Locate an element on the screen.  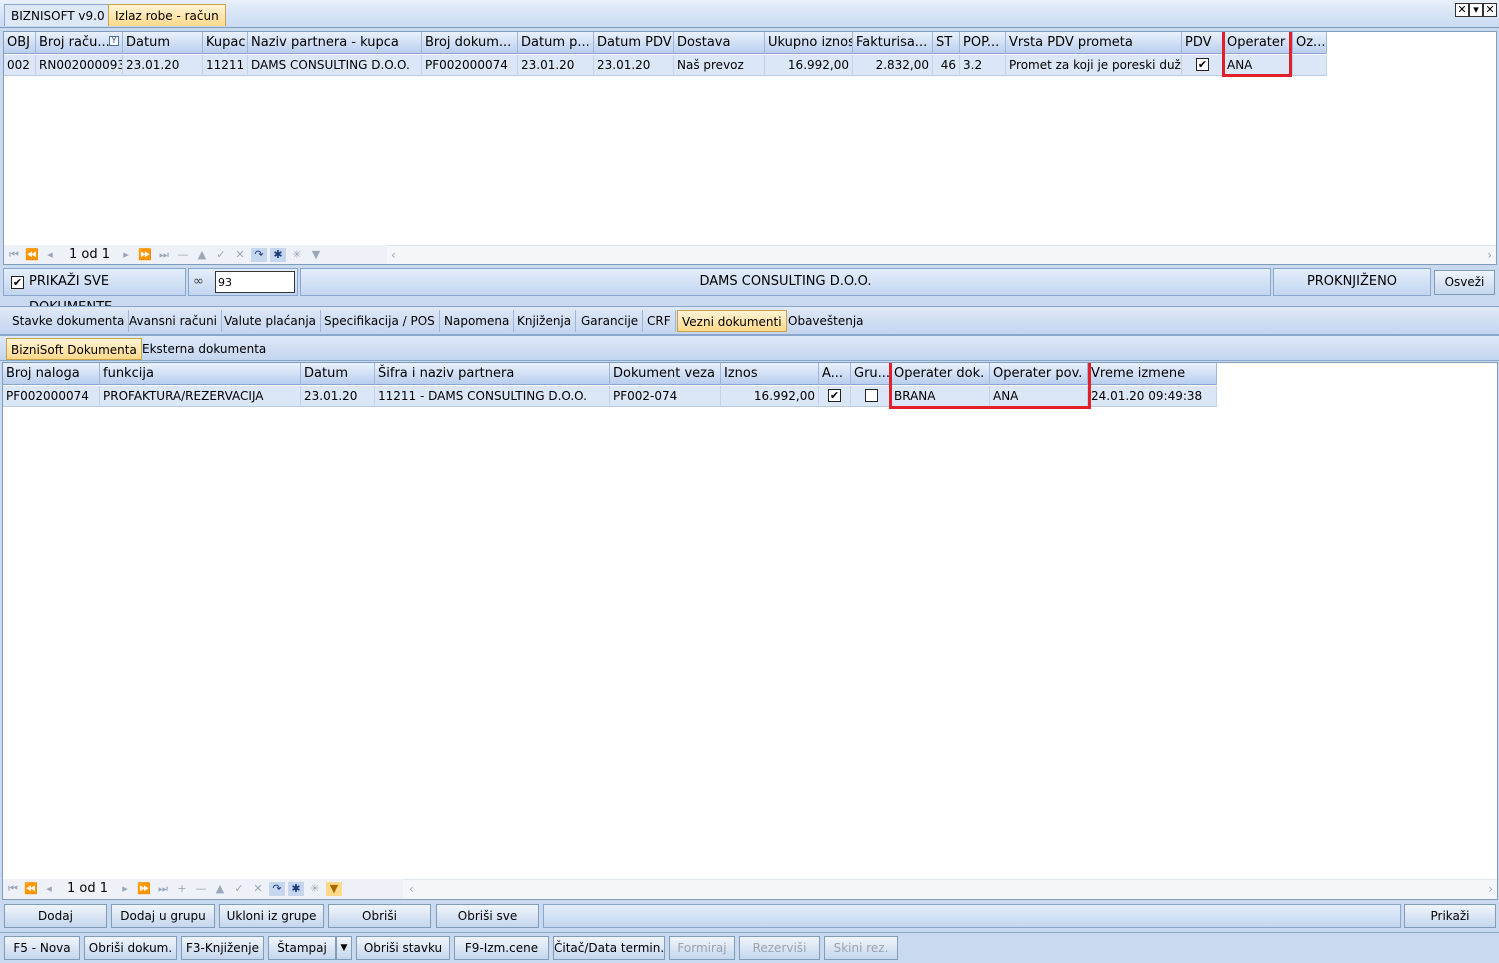
show-button: Prikaži is located at coordinates (1450, 916).